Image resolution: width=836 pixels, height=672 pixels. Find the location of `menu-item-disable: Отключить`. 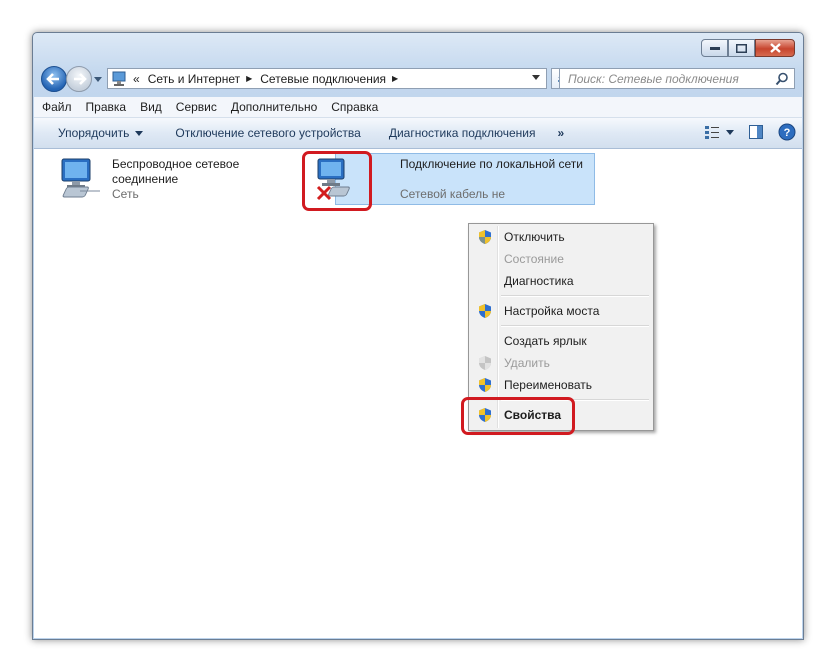

menu-item-disable: Отключить is located at coordinates (560, 237).